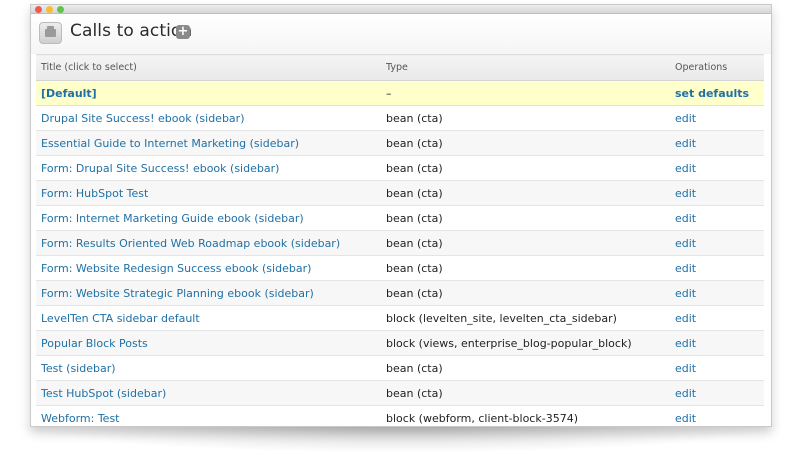 This screenshot has width=800, height=461. I want to click on row-title-cell: Form: HubSpot Test, so click(208, 193).